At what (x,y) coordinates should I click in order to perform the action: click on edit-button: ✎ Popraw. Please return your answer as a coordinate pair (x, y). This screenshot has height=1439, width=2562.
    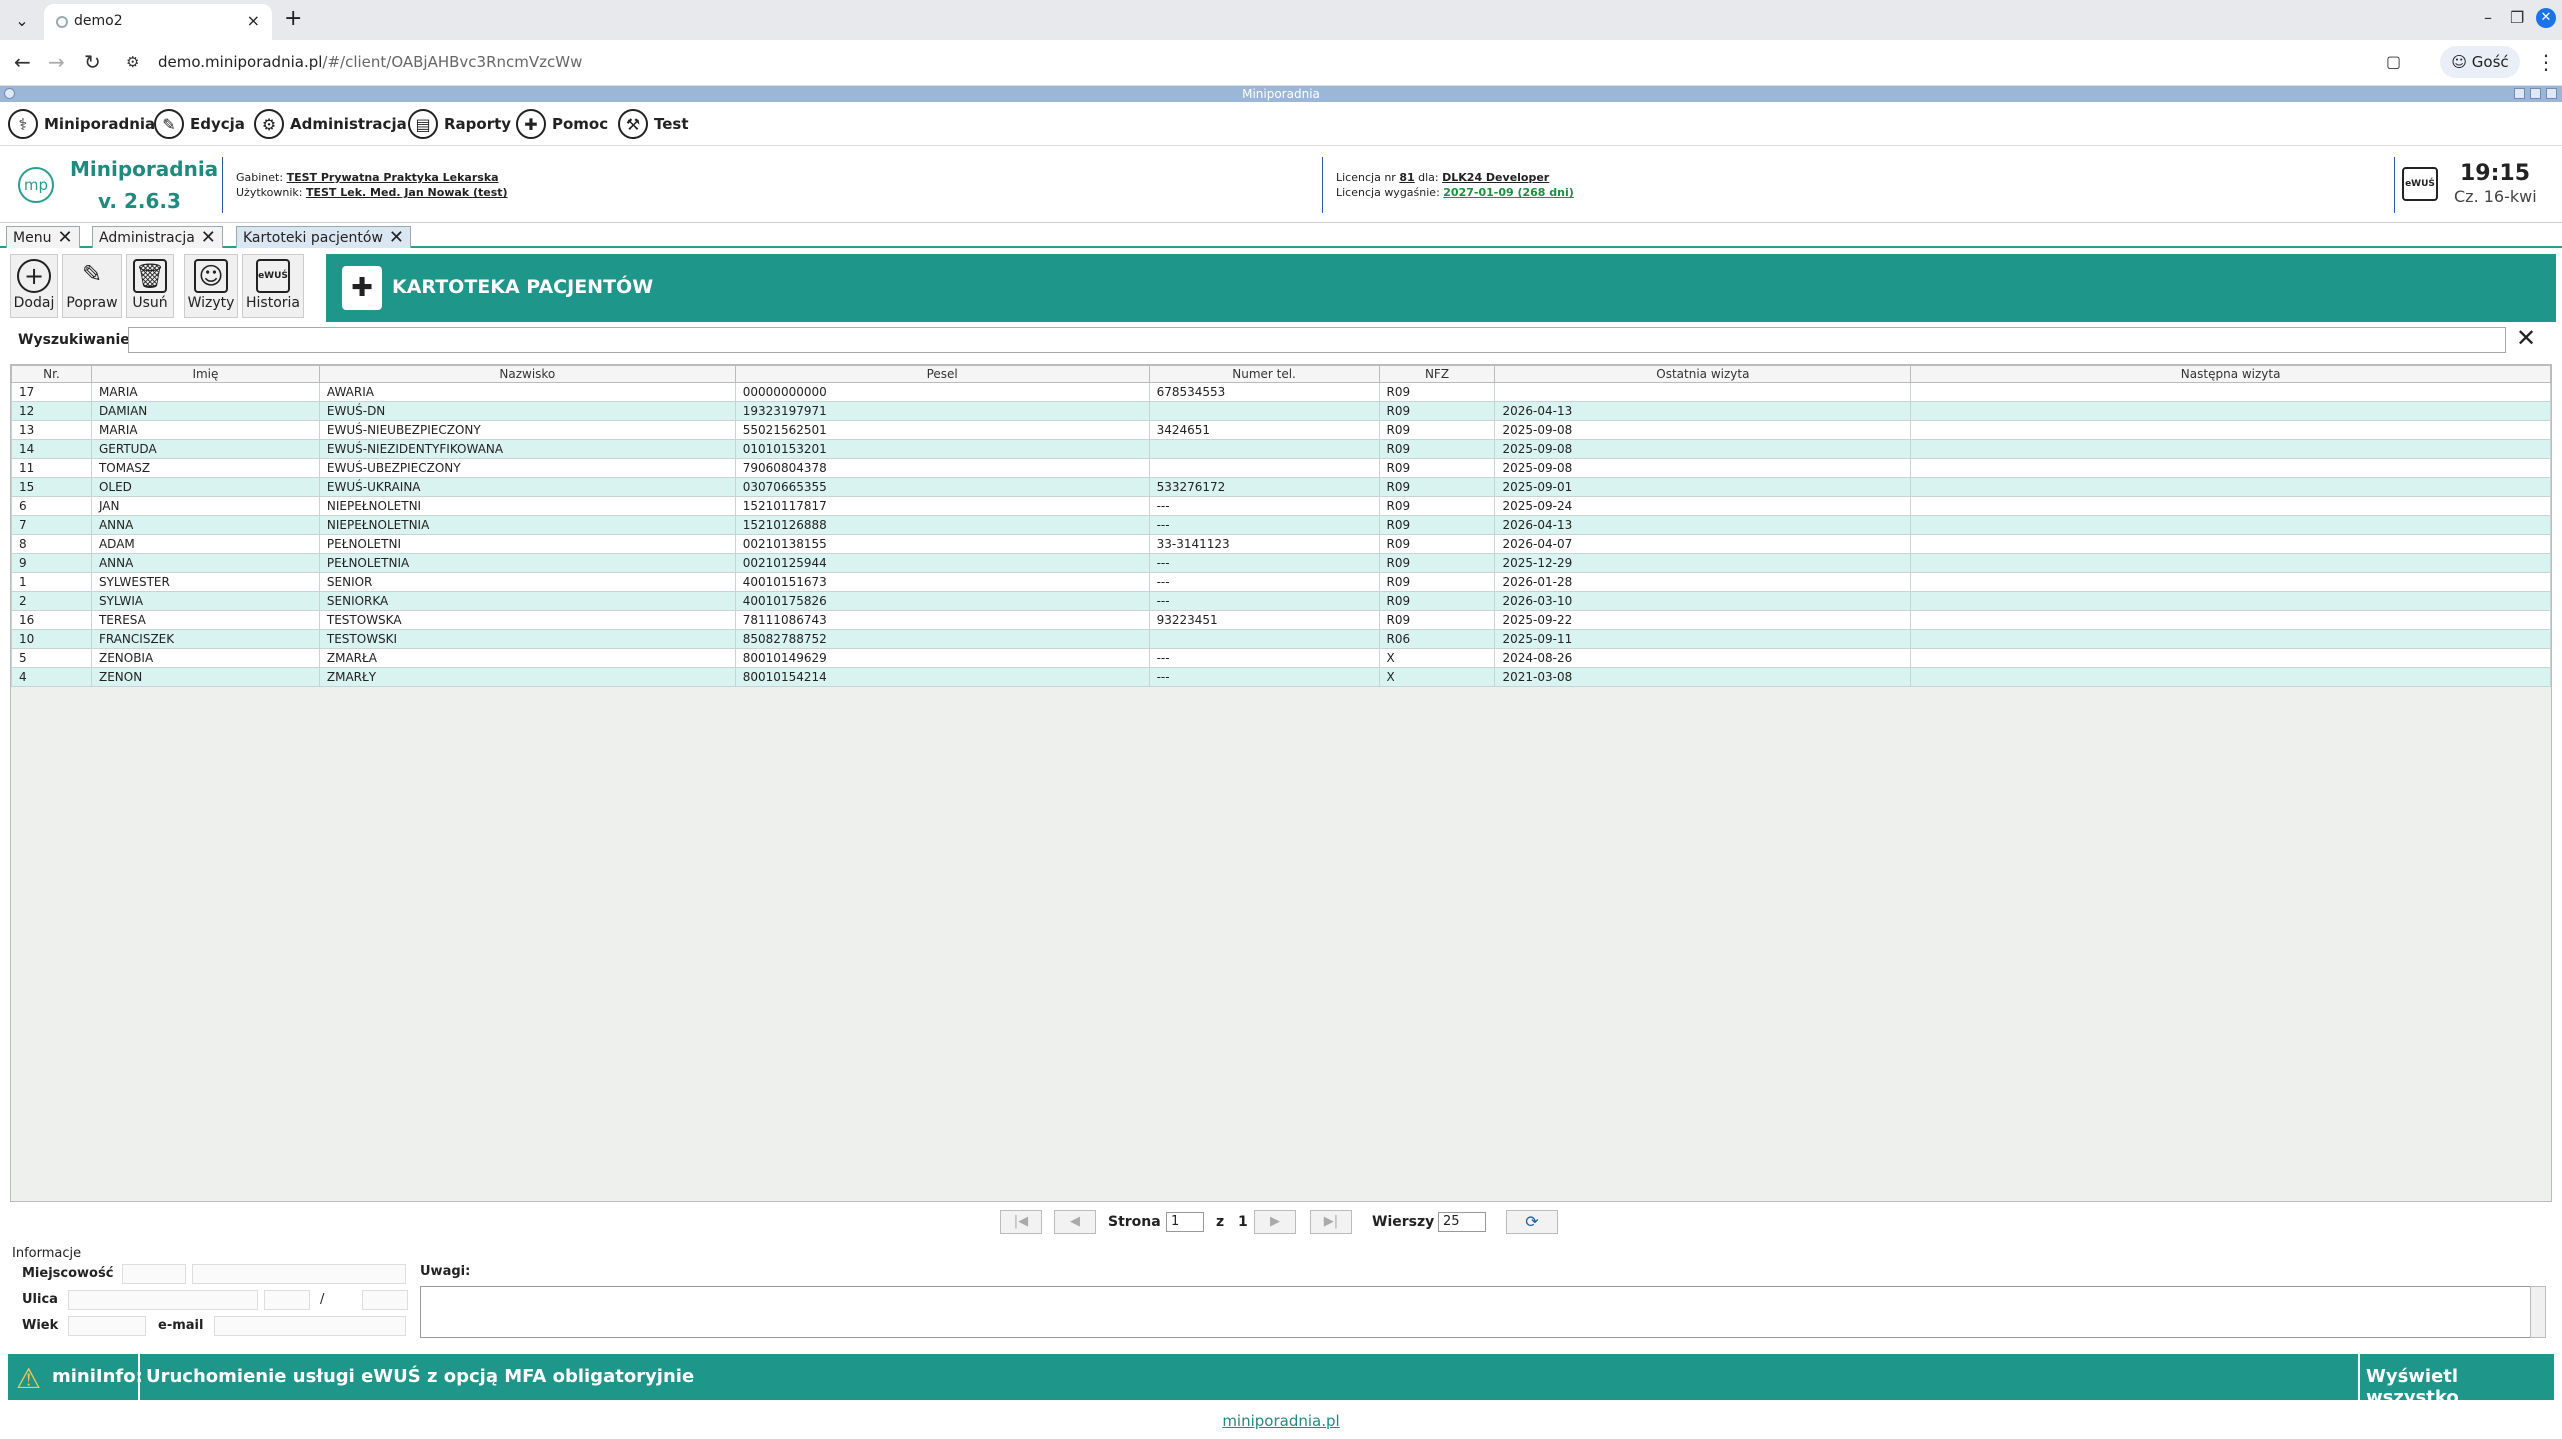
    Looking at the image, I should click on (92, 286).